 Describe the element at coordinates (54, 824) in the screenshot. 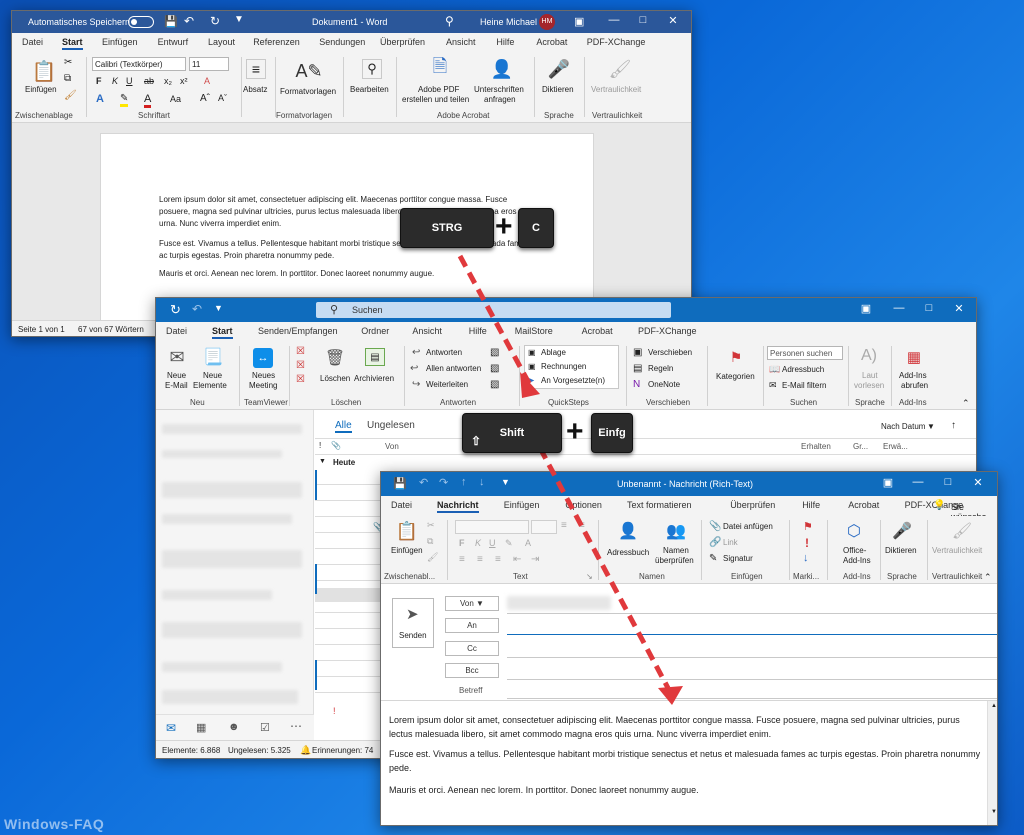

I see `watermark: Windows-FAQ` at that location.